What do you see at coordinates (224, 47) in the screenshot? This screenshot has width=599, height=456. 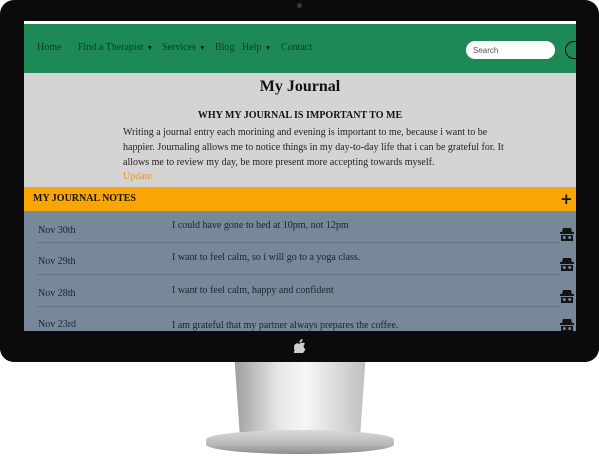 I see `nav-blog: Blog` at bounding box center [224, 47].